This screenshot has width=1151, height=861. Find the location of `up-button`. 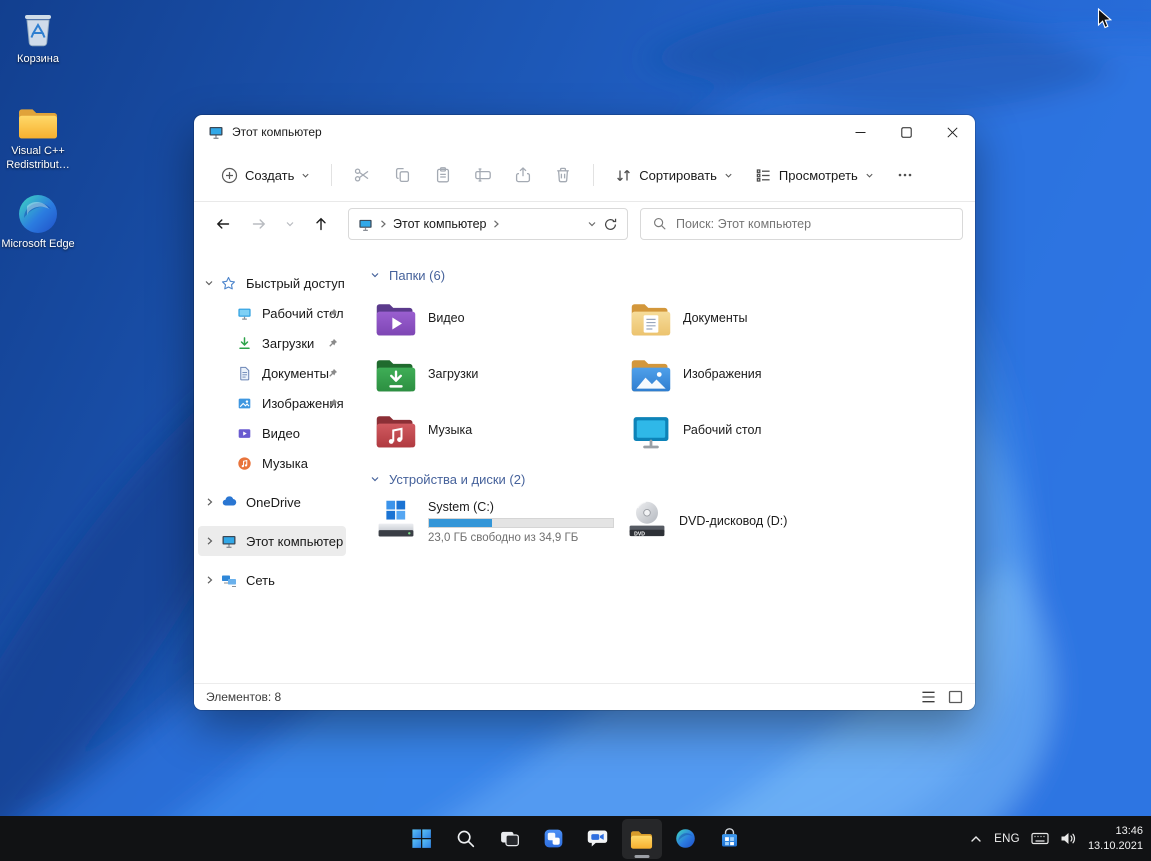

up-button is located at coordinates (321, 224).